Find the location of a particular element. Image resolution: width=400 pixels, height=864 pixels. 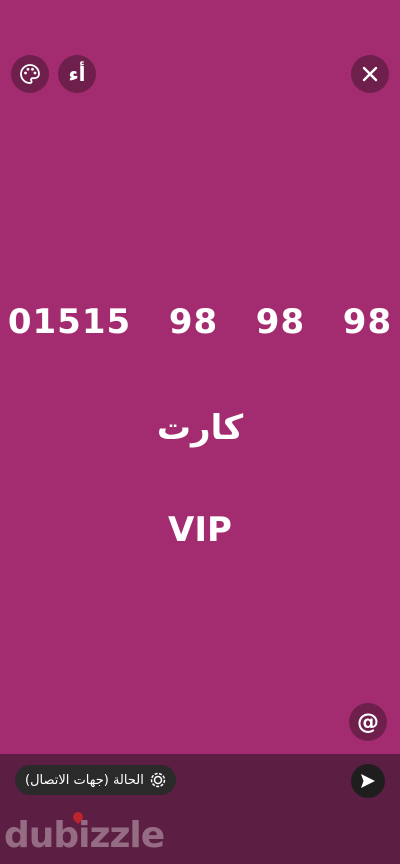

status-text-line-3: VIP is located at coordinates (200, 530).